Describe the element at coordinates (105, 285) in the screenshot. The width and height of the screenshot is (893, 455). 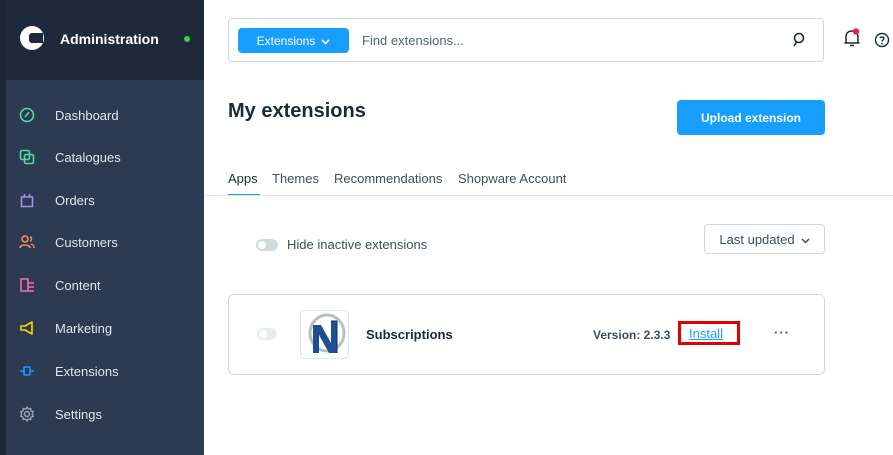
I see `sidebar-item-content: Content` at that location.